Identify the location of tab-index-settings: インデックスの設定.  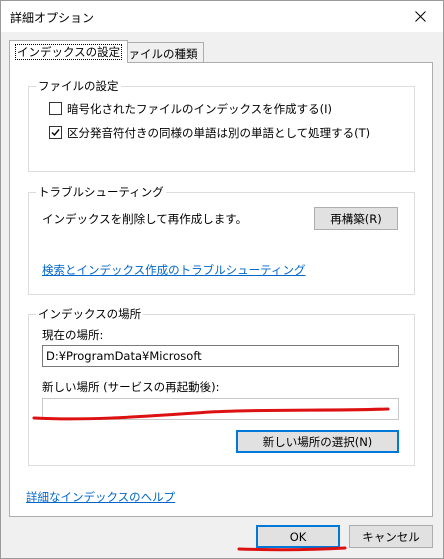
(69, 51).